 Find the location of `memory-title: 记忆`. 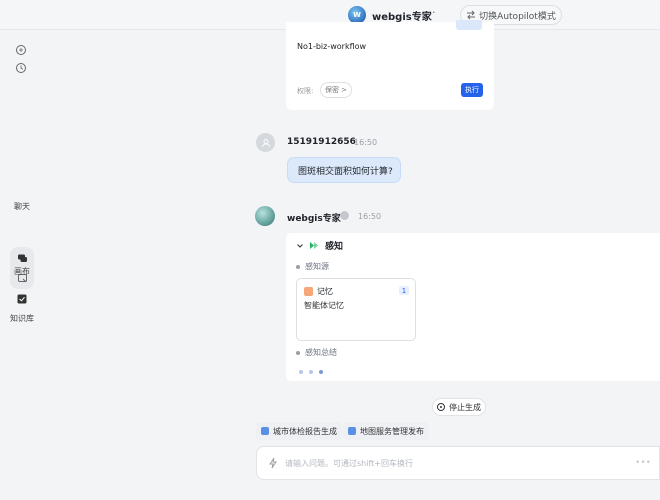

memory-title: 记忆 is located at coordinates (325, 291).